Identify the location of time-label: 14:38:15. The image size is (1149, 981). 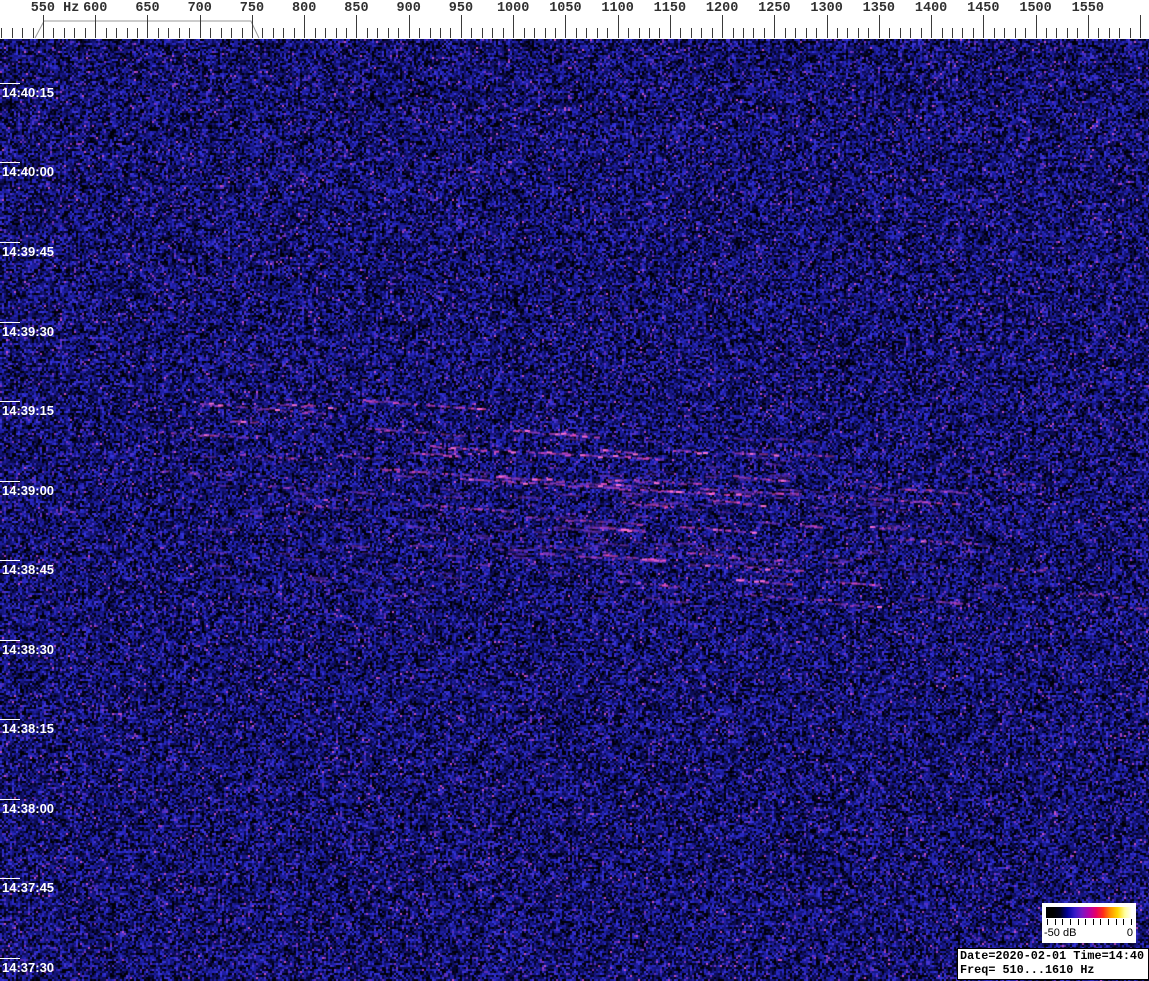
(28, 728).